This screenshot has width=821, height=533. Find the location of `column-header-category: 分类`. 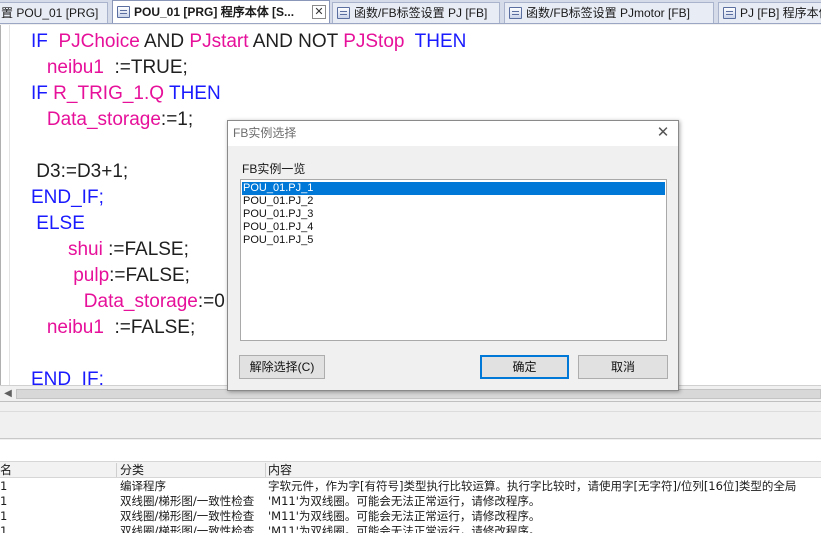

column-header-category: 分类 is located at coordinates (132, 470).